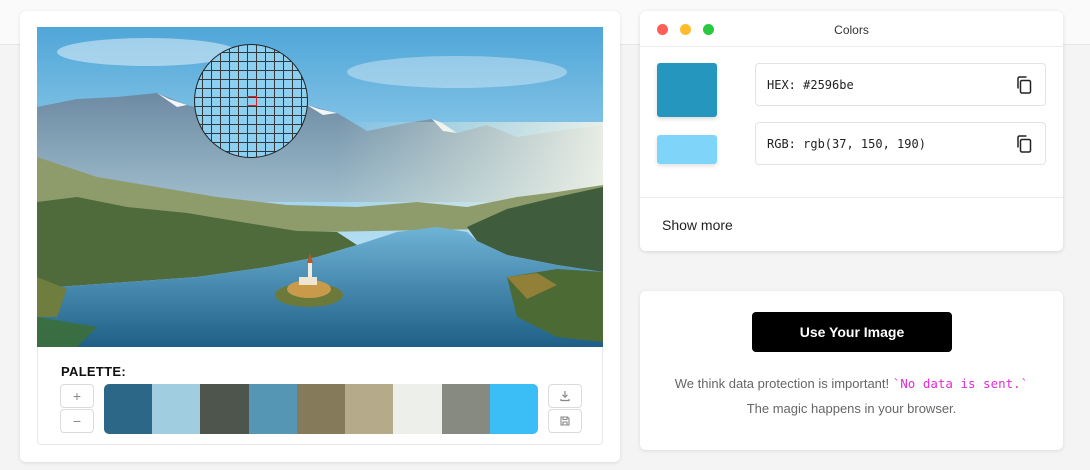 The image size is (1090, 470). What do you see at coordinates (810, 85) in the screenshot?
I see `hex-value: HEX: #2596be` at bounding box center [810, 85].